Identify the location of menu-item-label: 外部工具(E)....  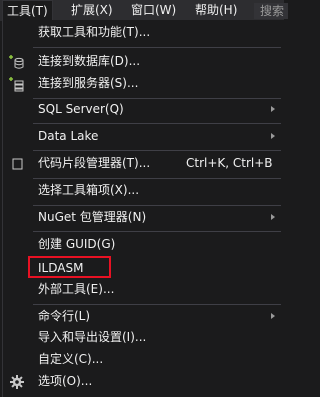
(76, 289).